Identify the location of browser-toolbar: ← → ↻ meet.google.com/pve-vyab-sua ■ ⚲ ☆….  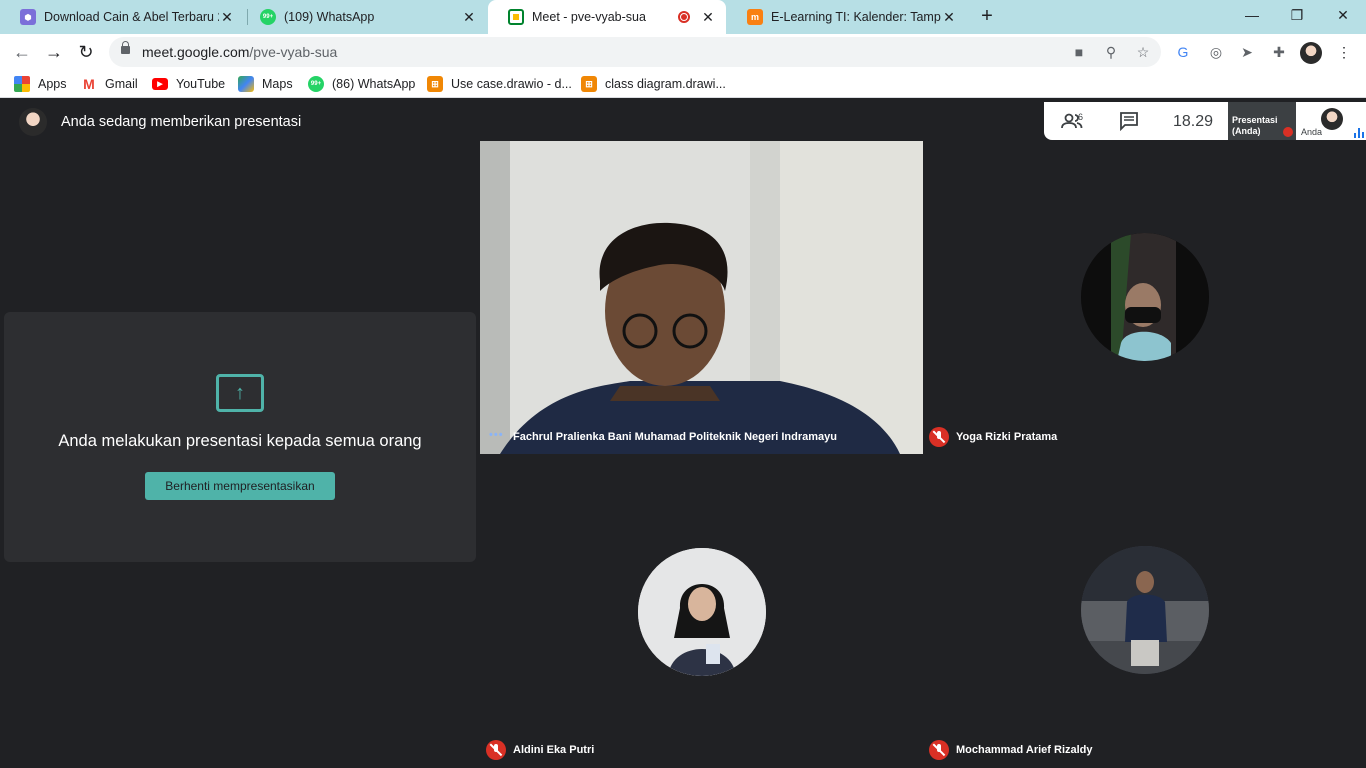
(683, 52).